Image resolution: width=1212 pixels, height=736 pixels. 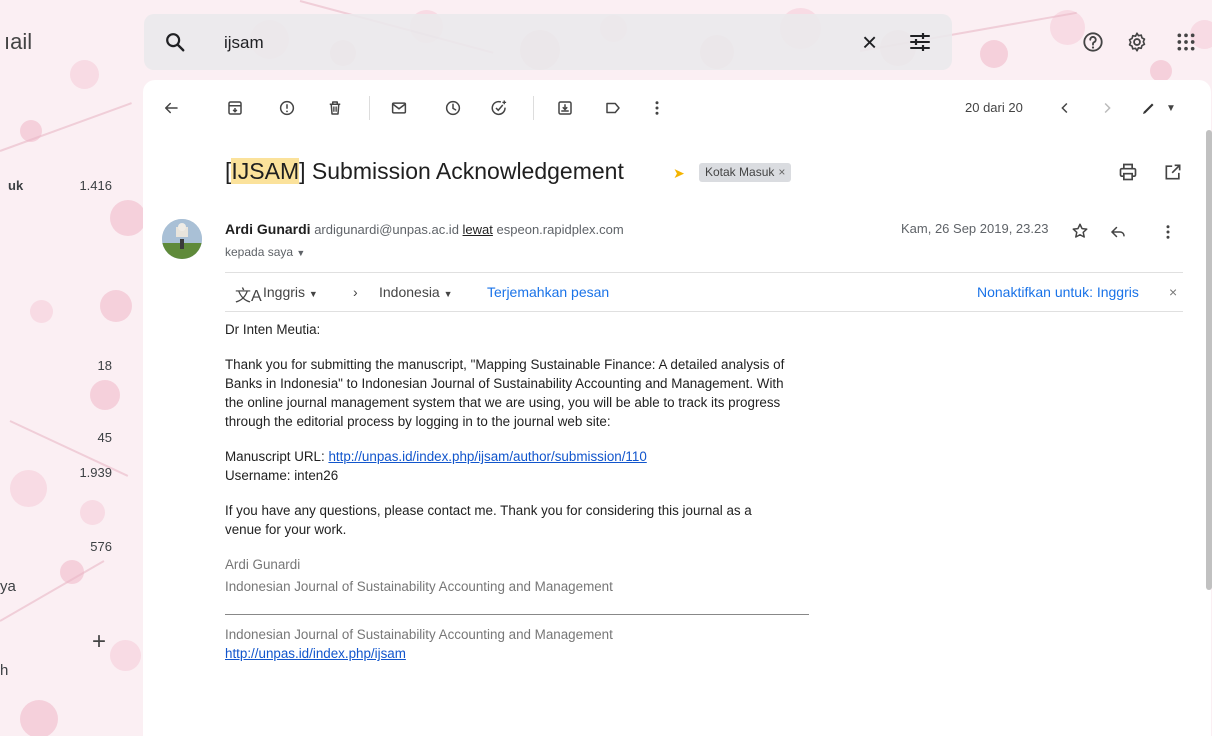 What do you see at coordinates (386, 229) in the screenshot?
I see `sender-email: ardigunardi@unpas.ac.id` at bounding box center [386, 229].